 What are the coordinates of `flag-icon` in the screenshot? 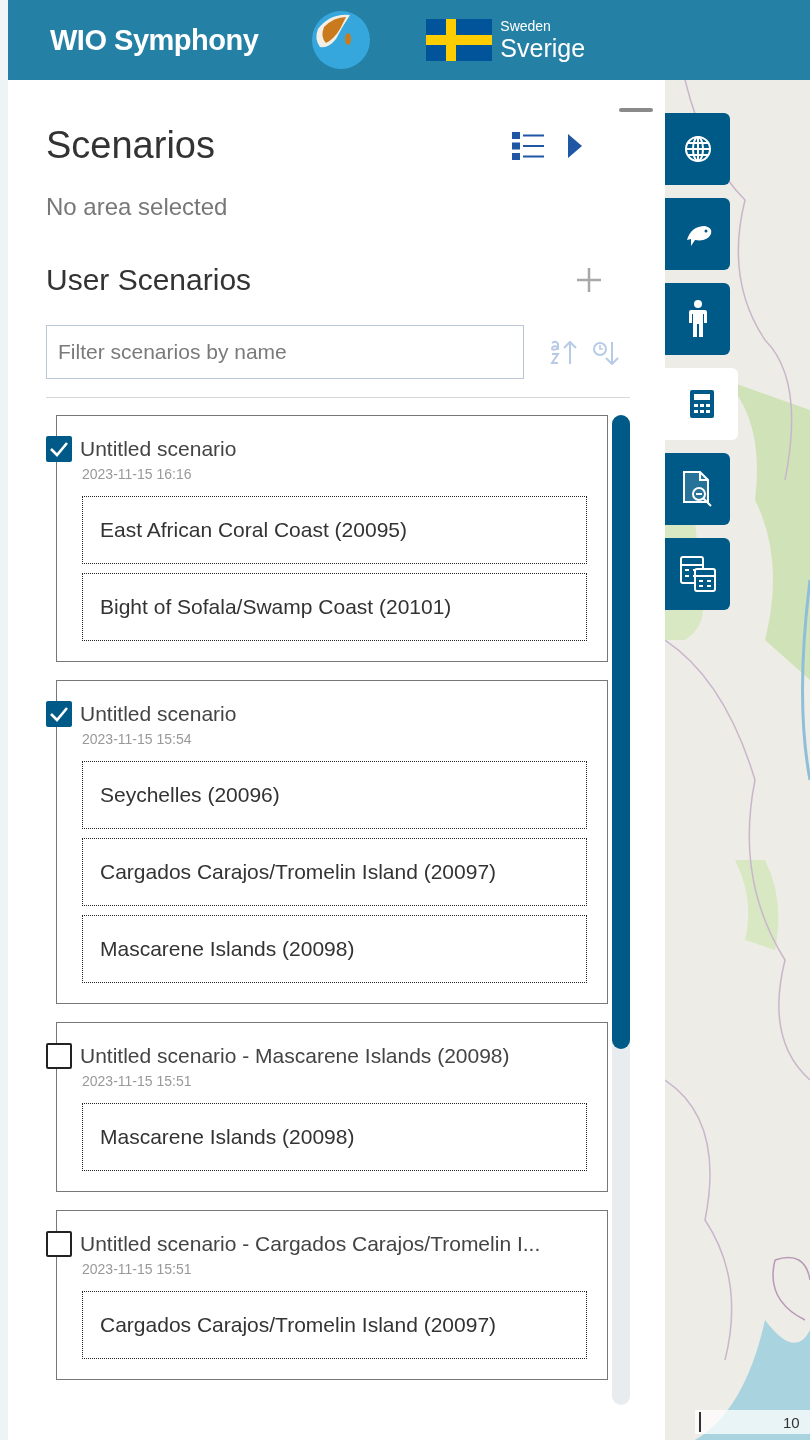 It's located at (459, 40).